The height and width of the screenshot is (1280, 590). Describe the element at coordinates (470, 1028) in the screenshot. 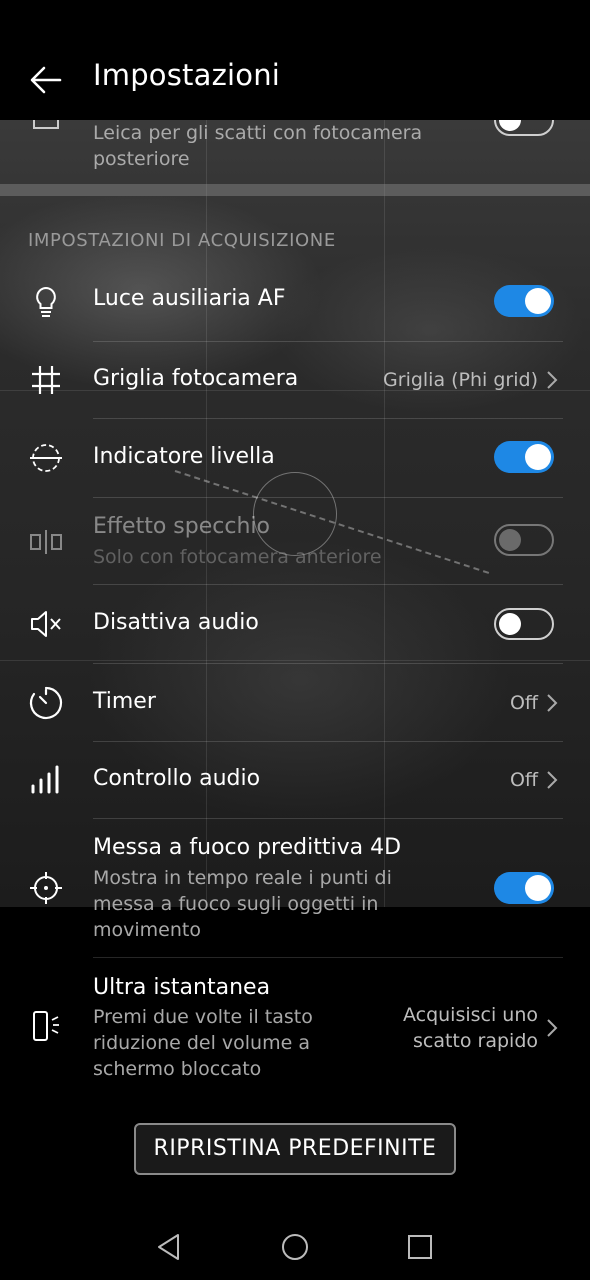

I see `setting-value: Acquisisci uno scatto rapido` at that location.